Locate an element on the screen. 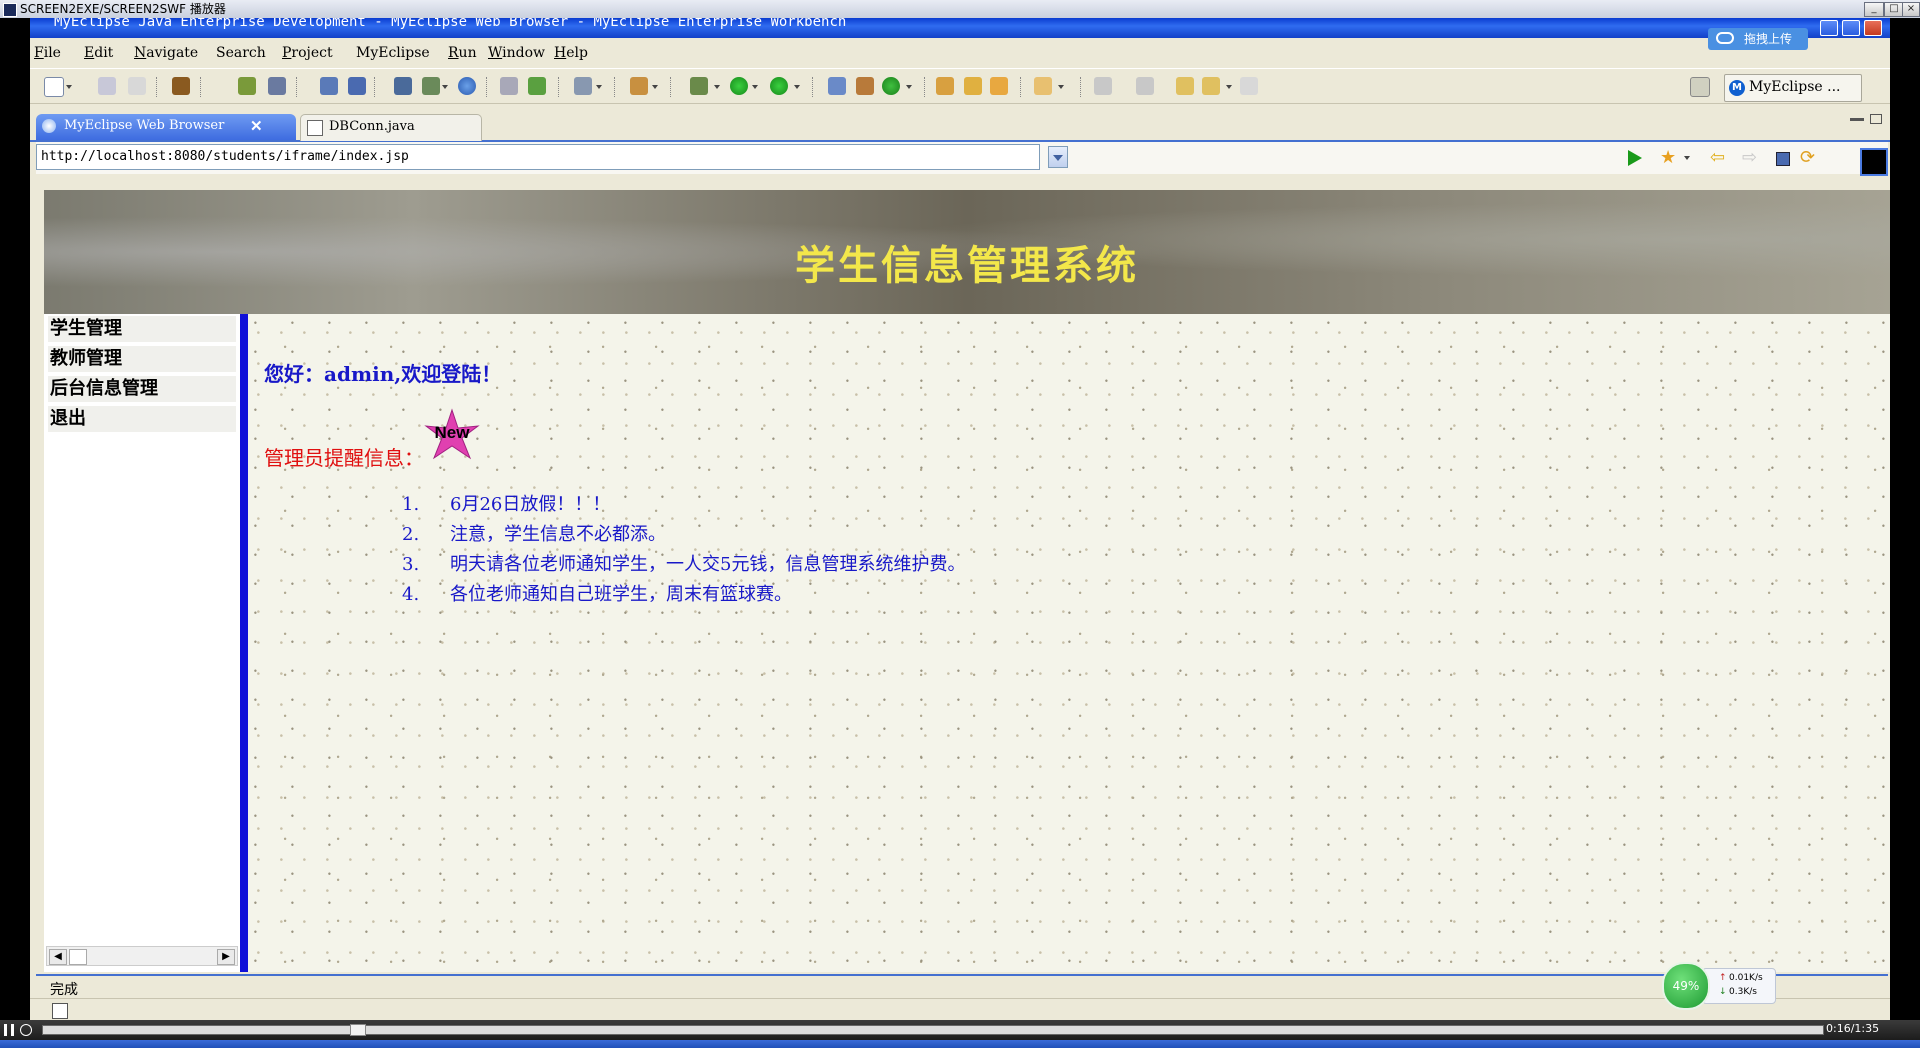 This screenshot has width=1920, height=1048. favorites-icon: ★ is located at coordinates (1668, 157).